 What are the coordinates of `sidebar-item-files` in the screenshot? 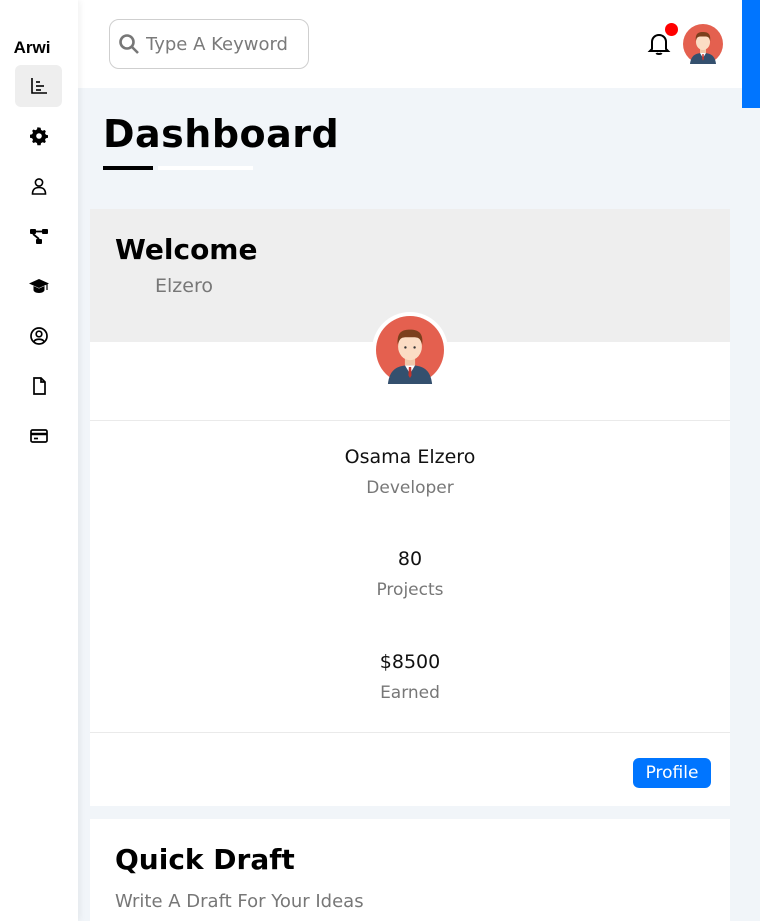 It's located at (38, 386).